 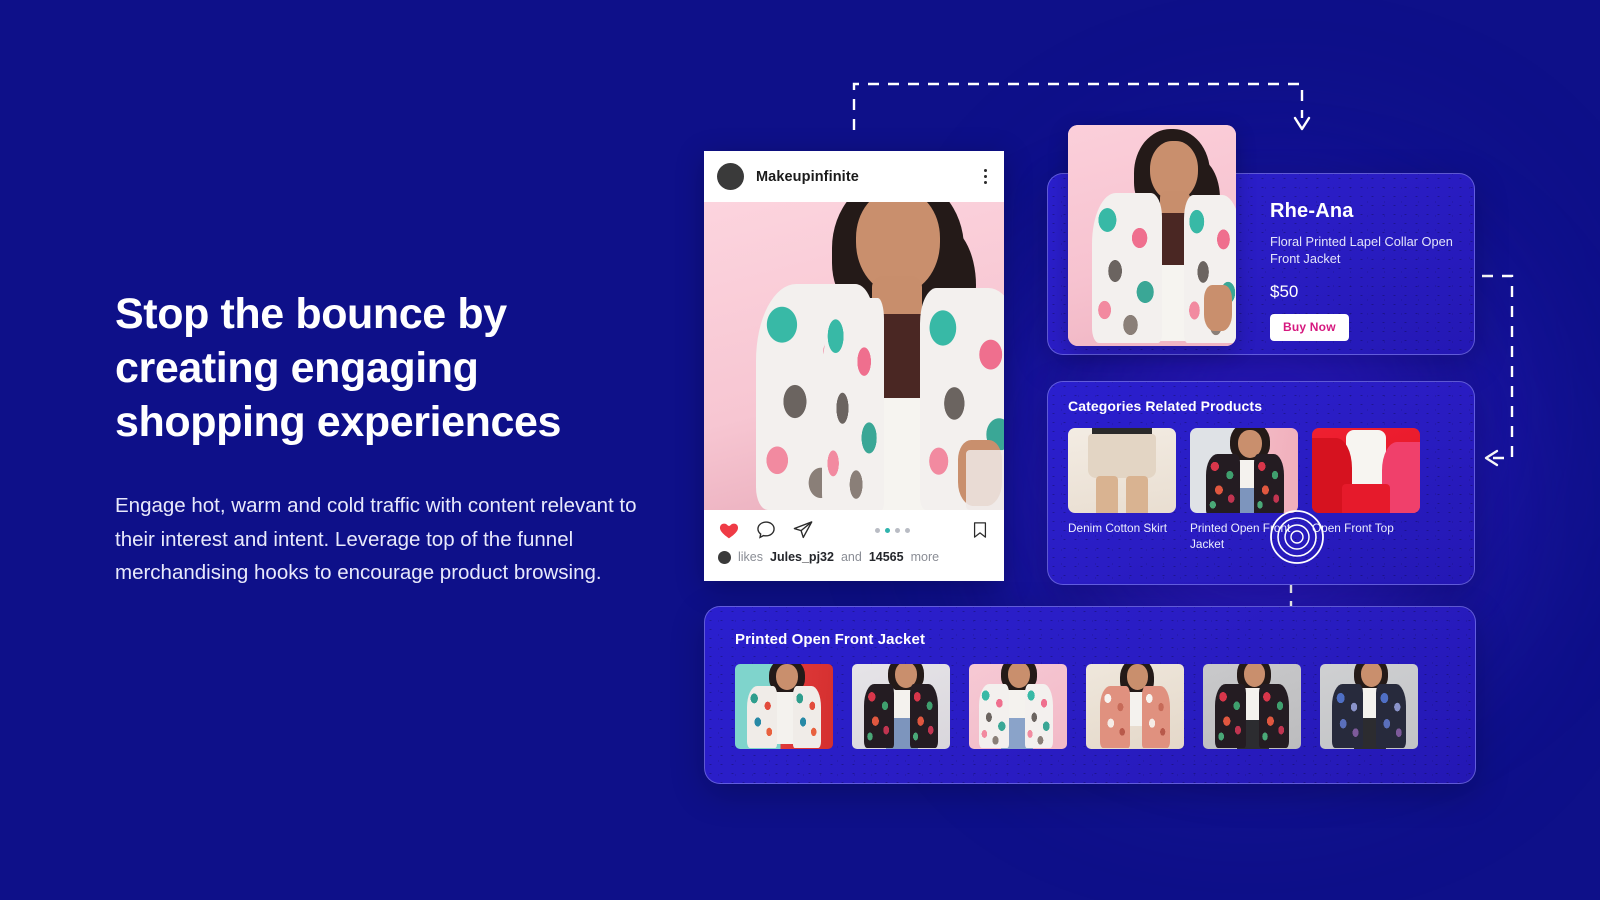 What do you see at coordinates (1165, 406) in the screenshot?
I see `categories-title: Categories Related Products` at bounding box center [1165, 406].